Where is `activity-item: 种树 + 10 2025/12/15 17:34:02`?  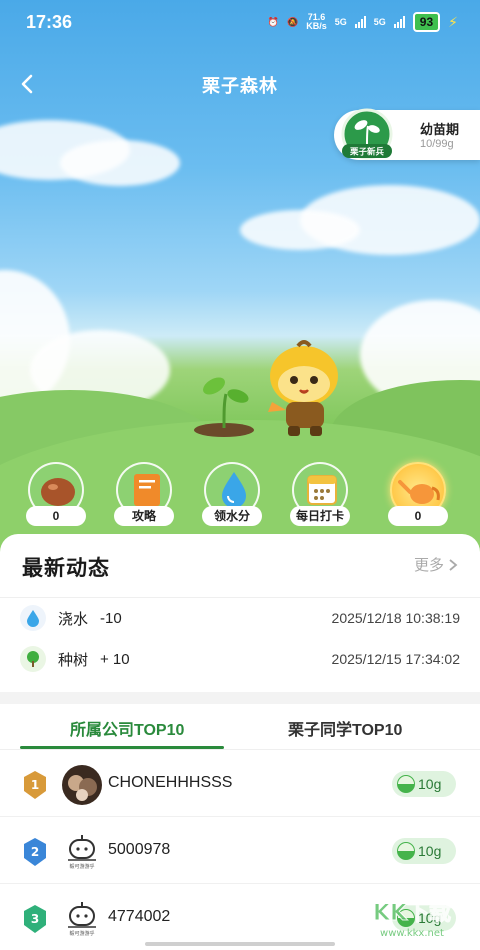 activity-item: 种树 + 10 2025/12/15 17:34:02 is located at coordinates (240, 659).